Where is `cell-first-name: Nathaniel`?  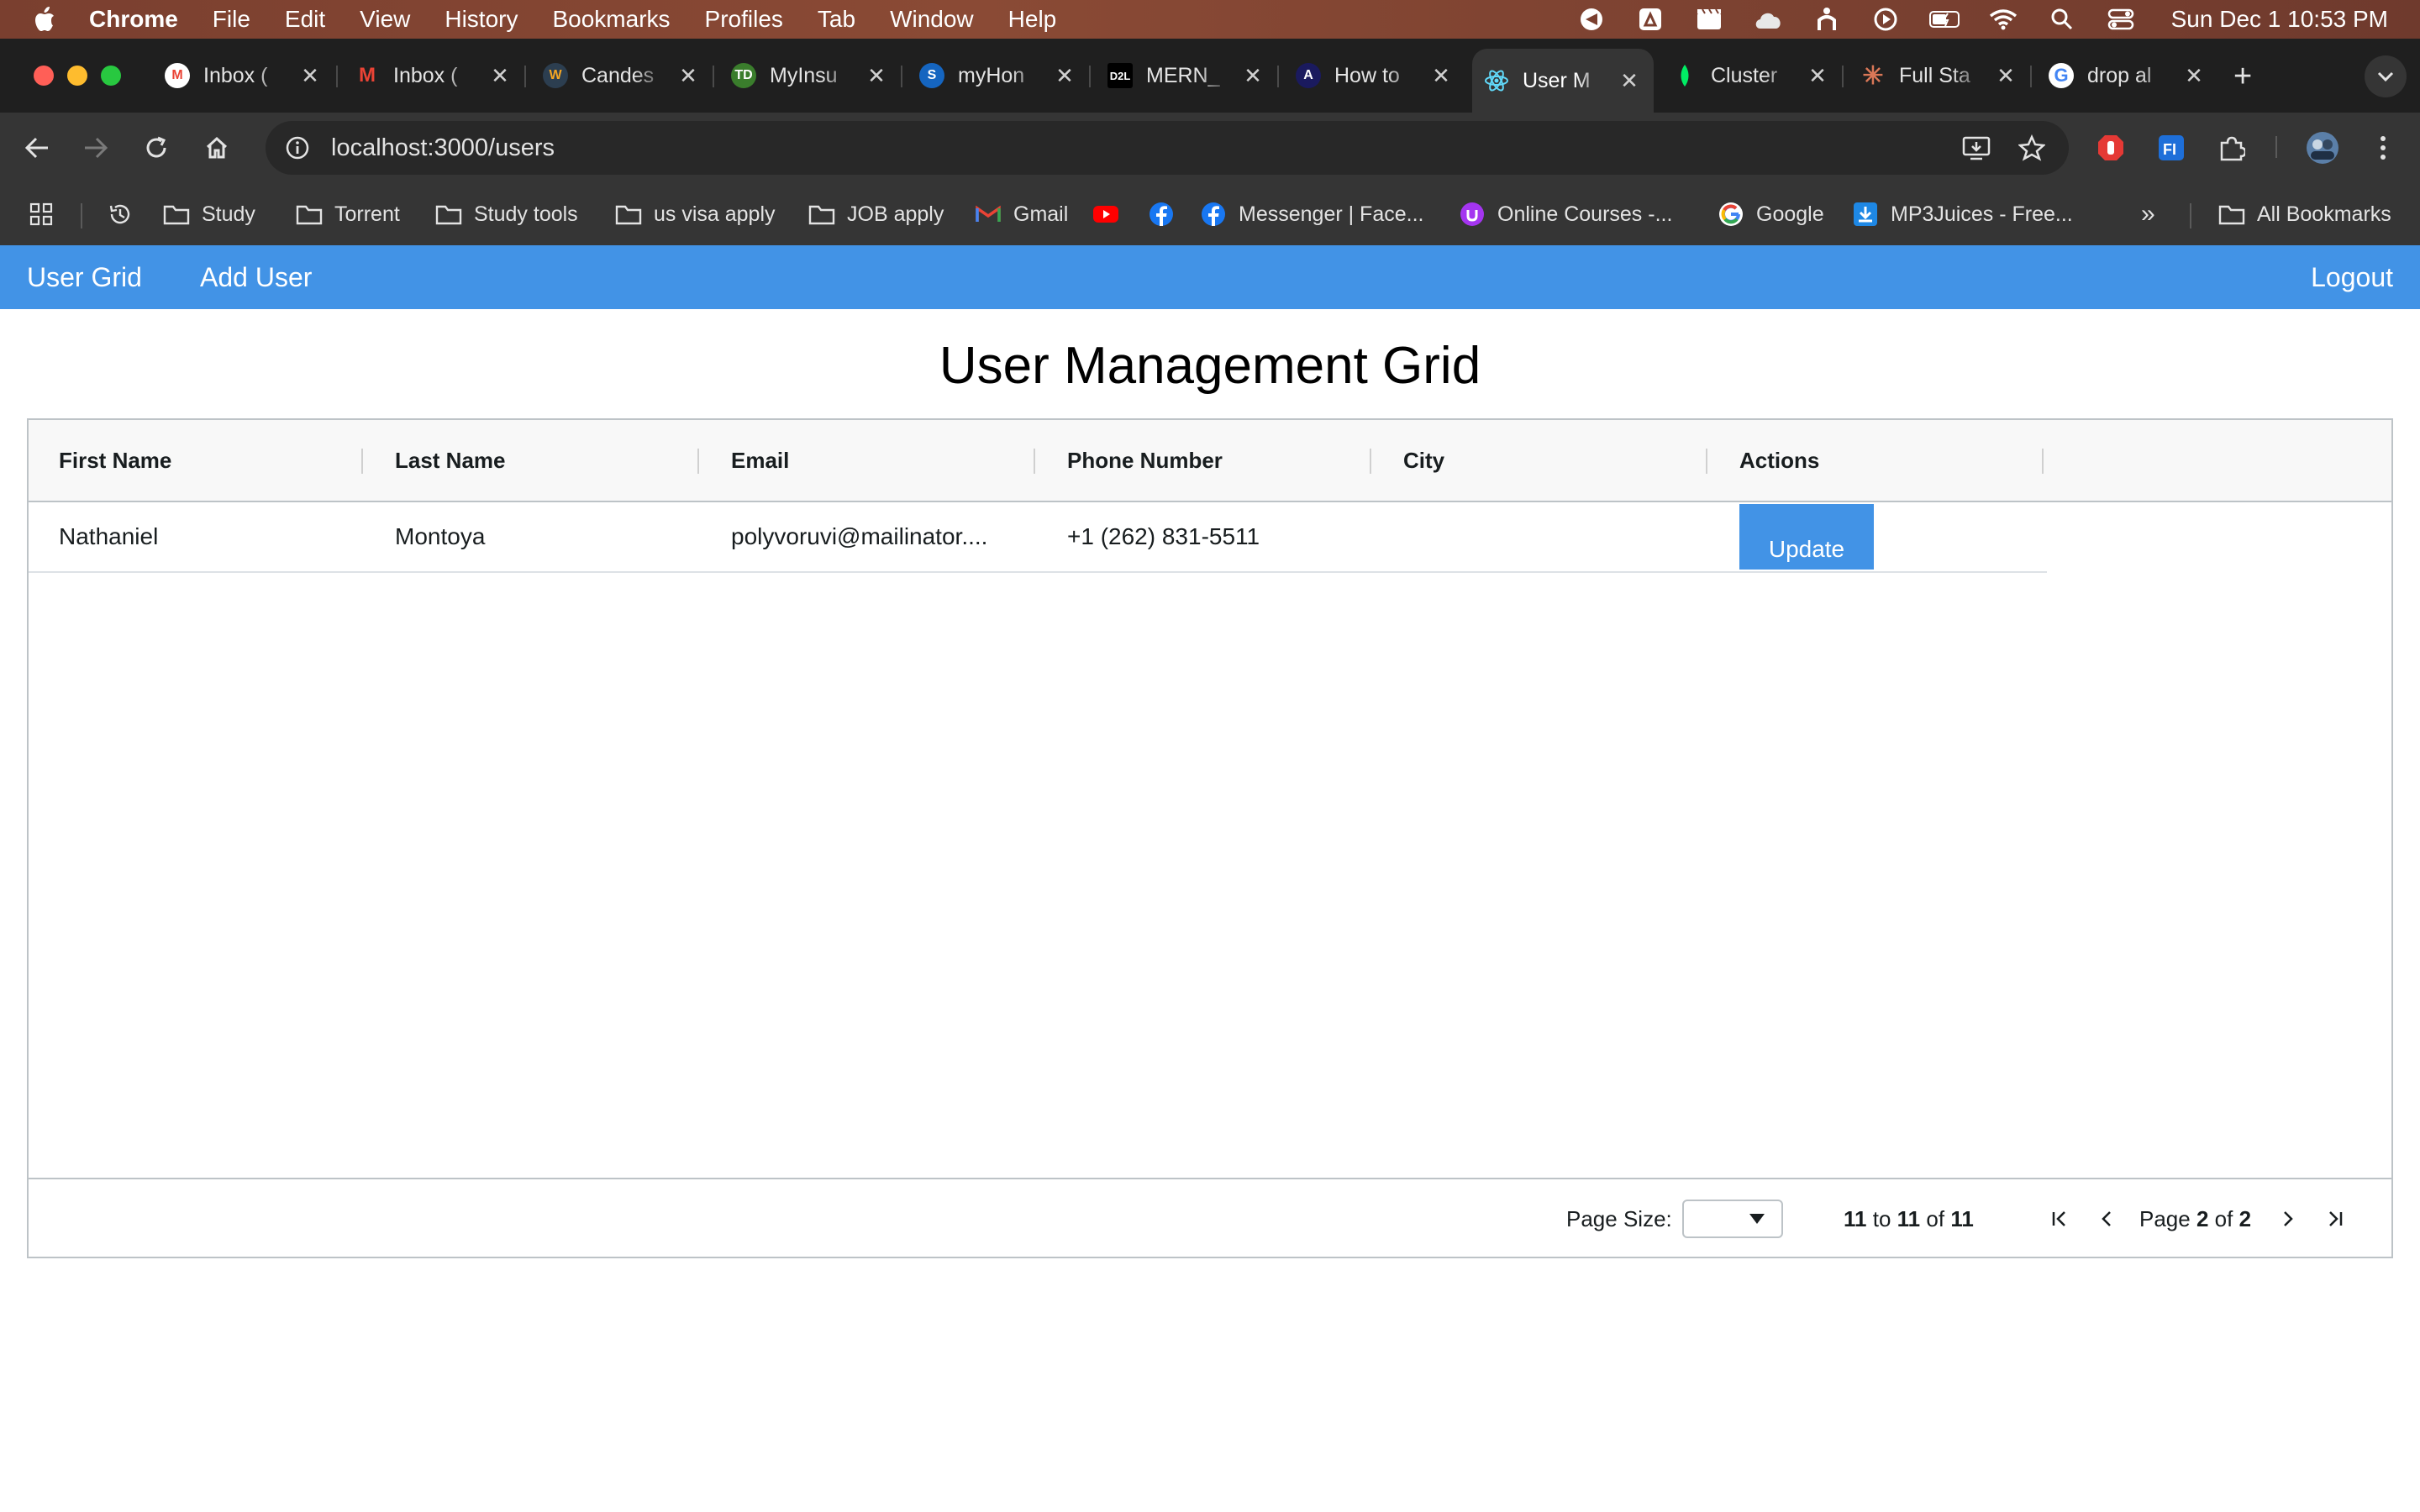 cell-first-name: Nathaniel is located at coordinates (202, 536).